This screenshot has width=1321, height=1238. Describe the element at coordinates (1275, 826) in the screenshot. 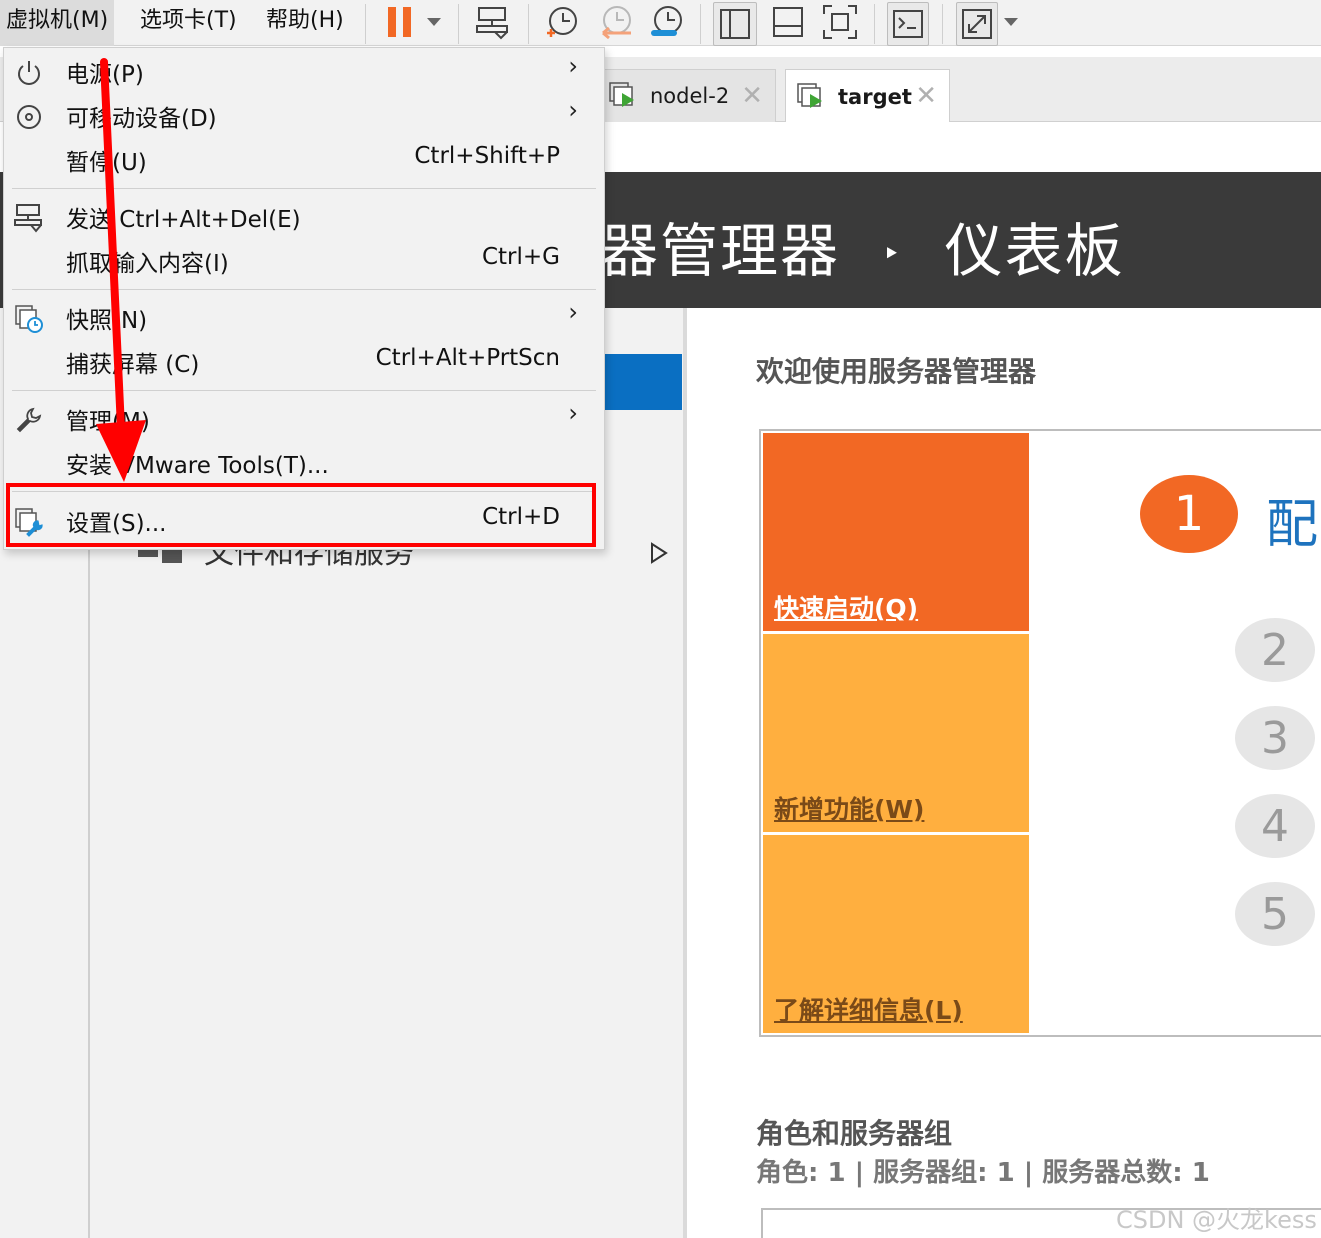

I see `step-4-badge: 4` at that location.